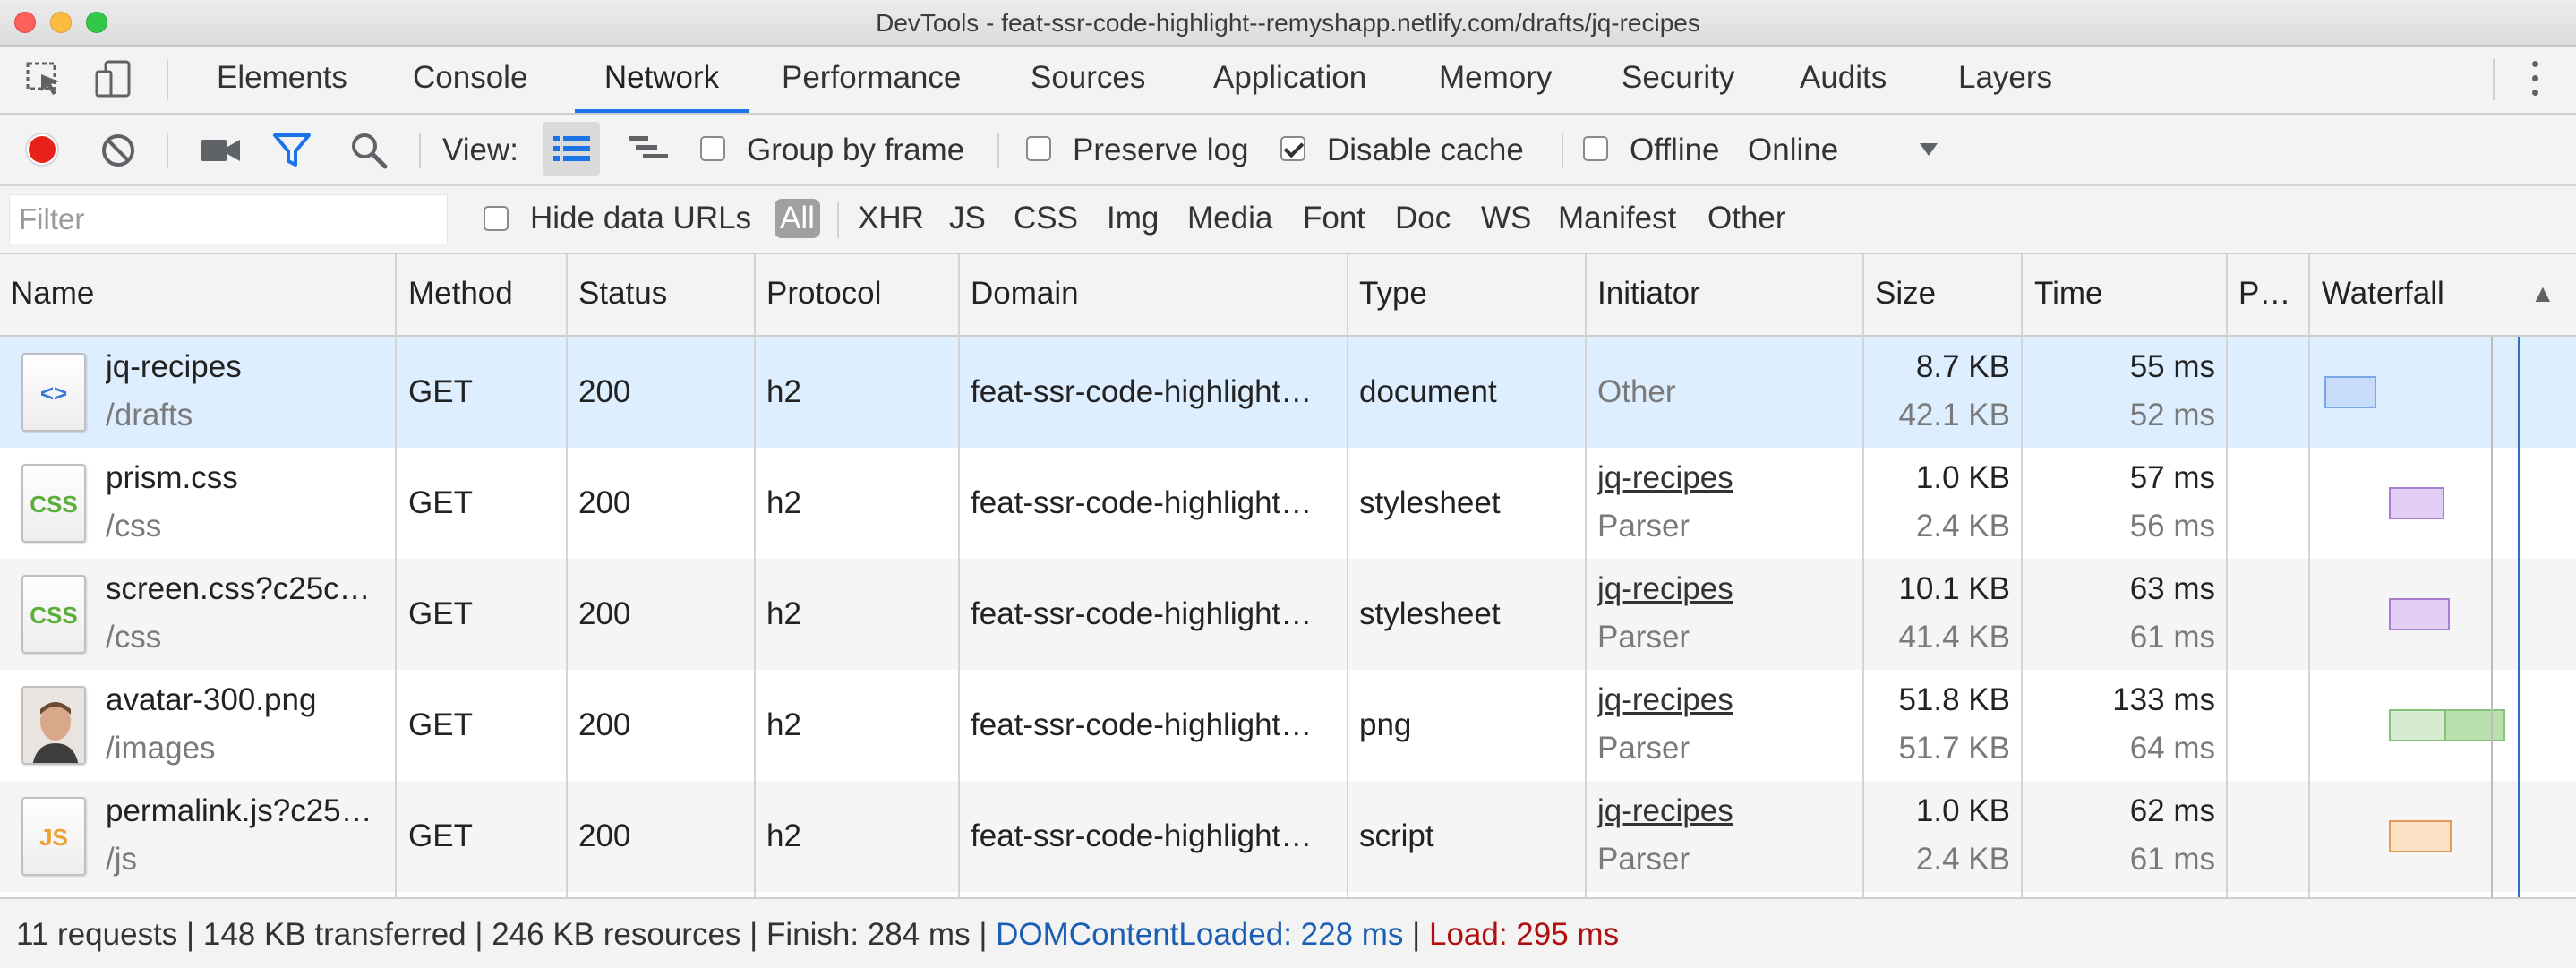 The height and width of the screenshot is (968, 2576). I want to click on tab-audits: Audits, so click(1844, 80).